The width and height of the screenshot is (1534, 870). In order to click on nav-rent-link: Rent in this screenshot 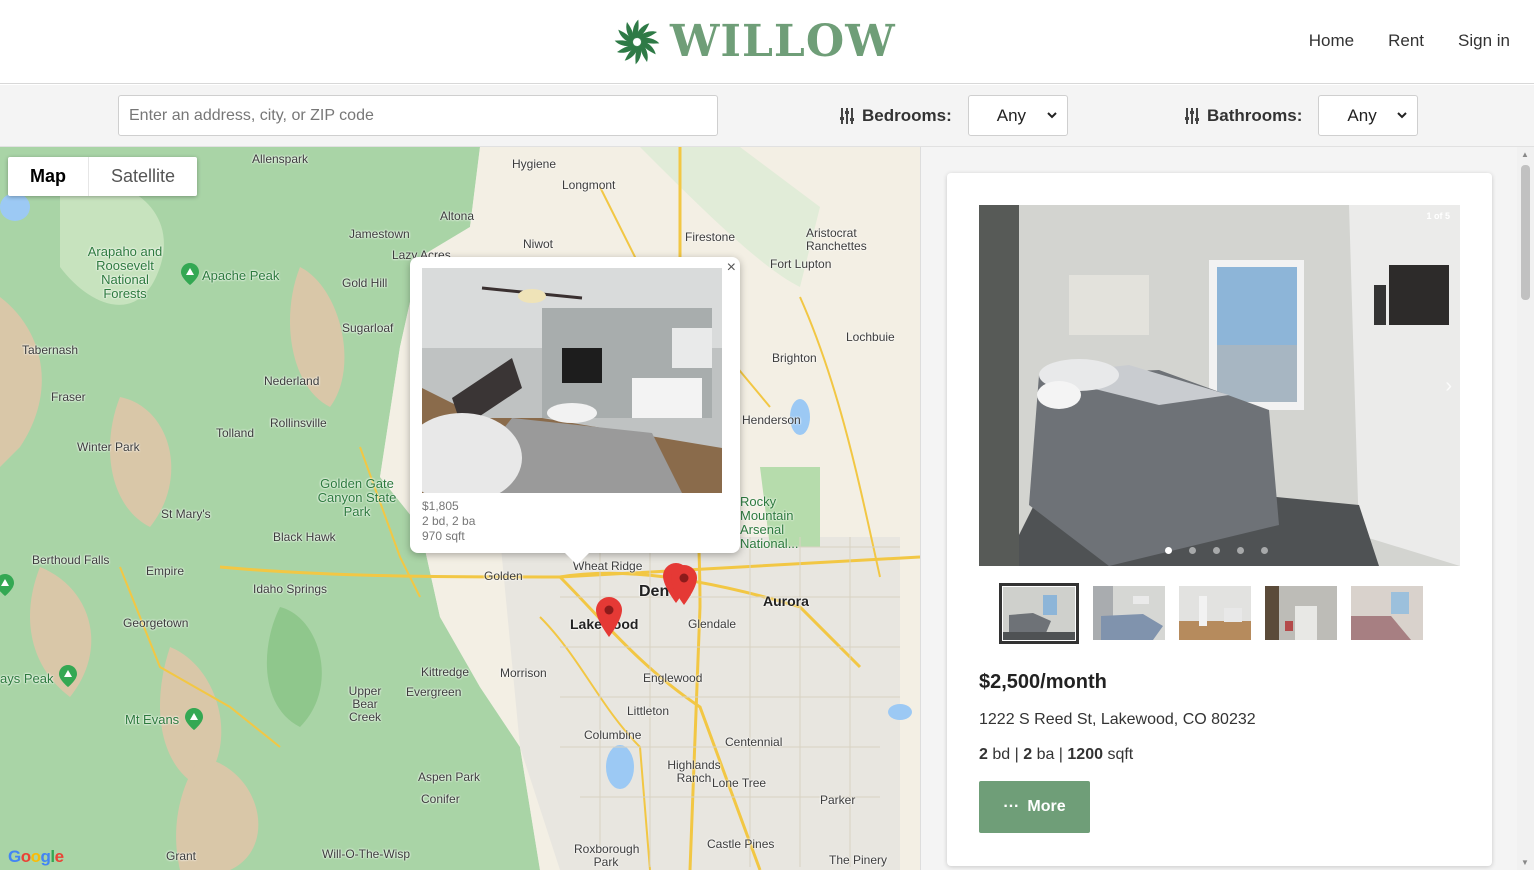, I will do `click(1406, 41)`.